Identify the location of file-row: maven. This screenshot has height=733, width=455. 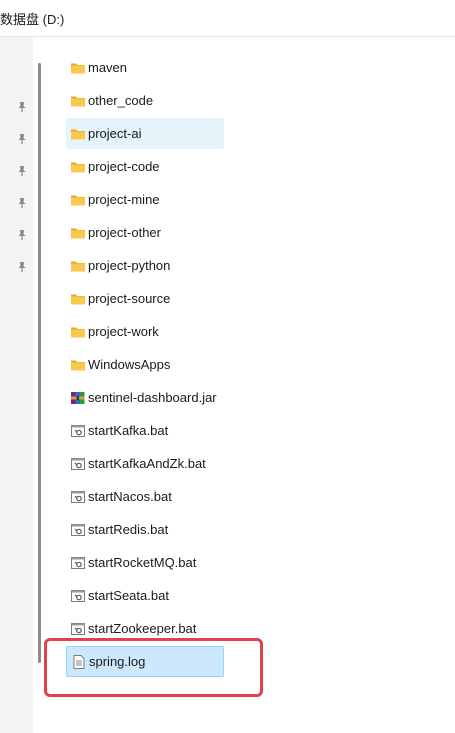
(145, 67).